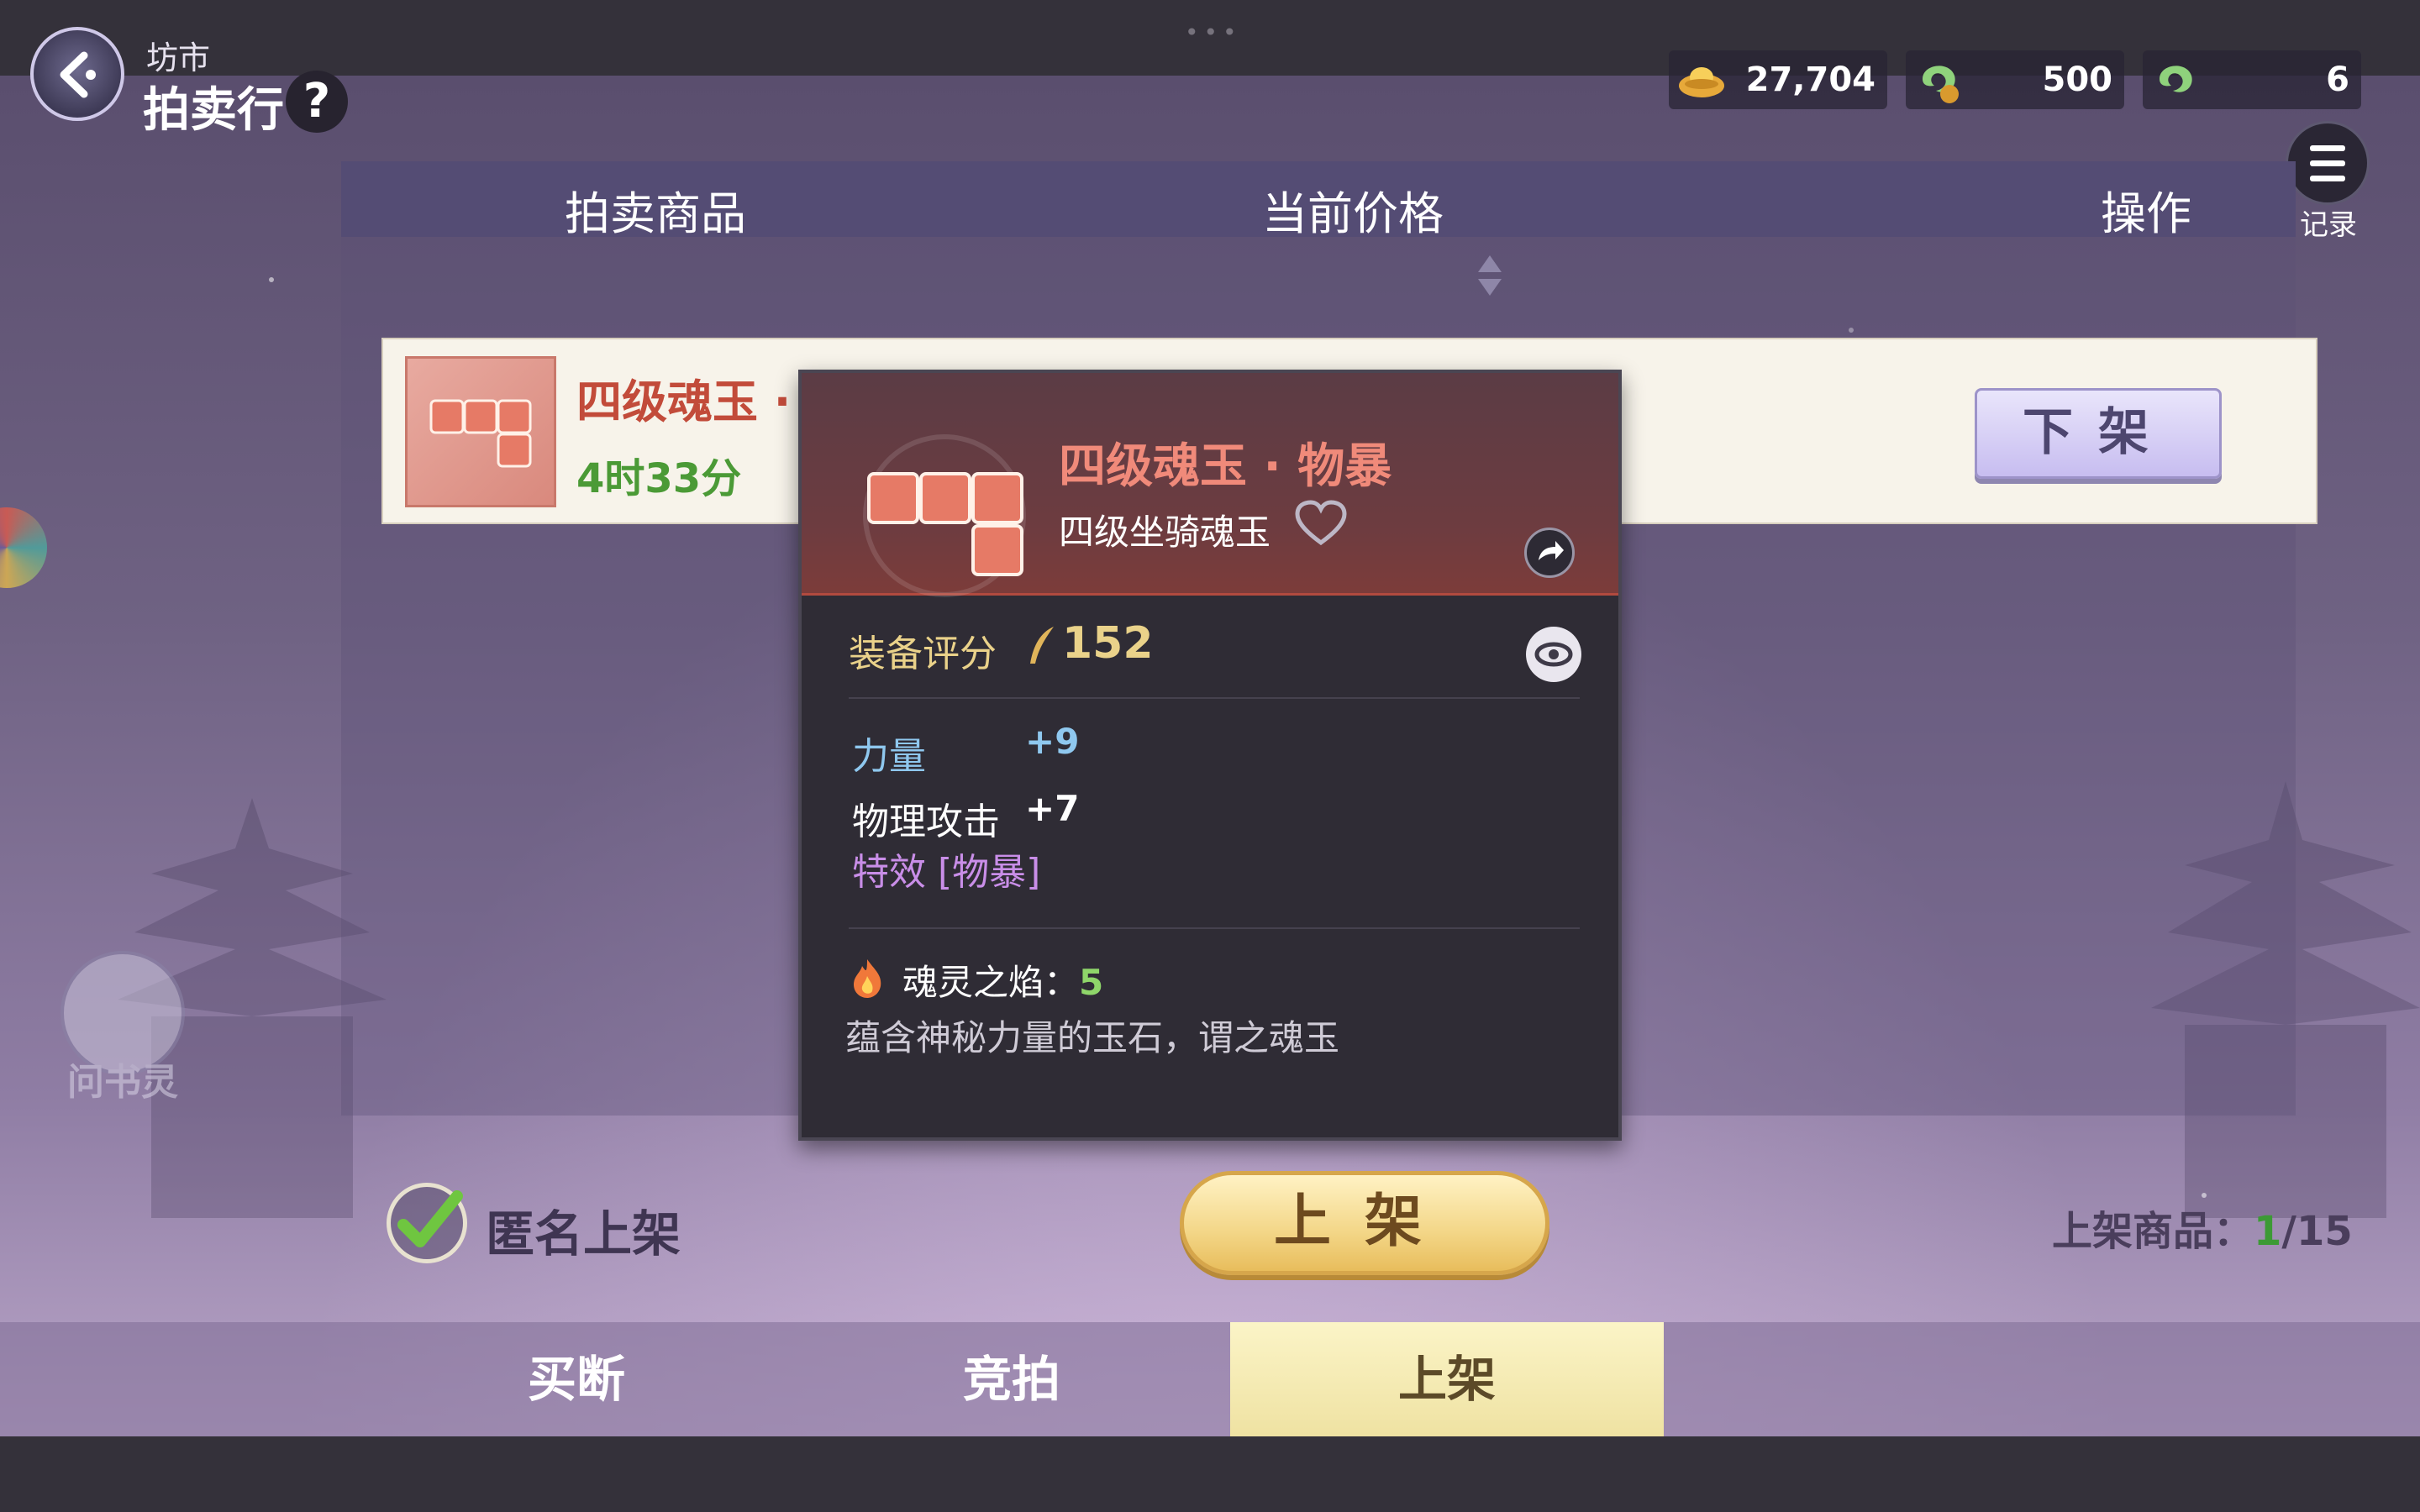 The image size is (2420, 1512). Describe the element at coordinates (946, 872) in the screenshot. I see `special-effect: 特效 [物暴]` at that location.